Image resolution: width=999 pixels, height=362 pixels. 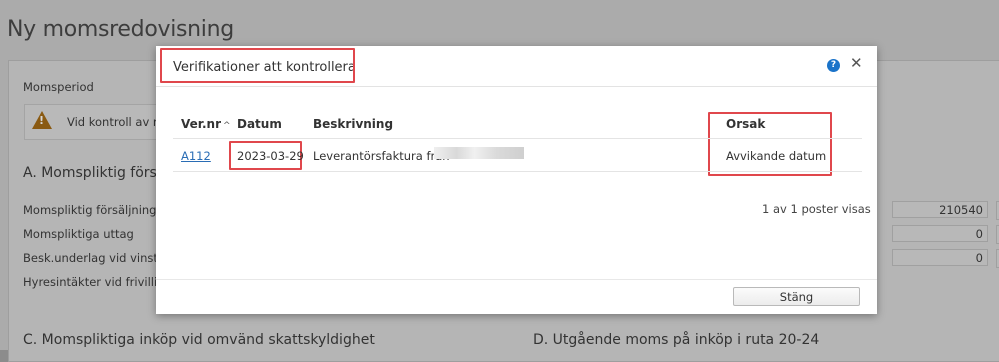 I want to click on page-title: Ny momsredovisning, so click(x=120, y=29).